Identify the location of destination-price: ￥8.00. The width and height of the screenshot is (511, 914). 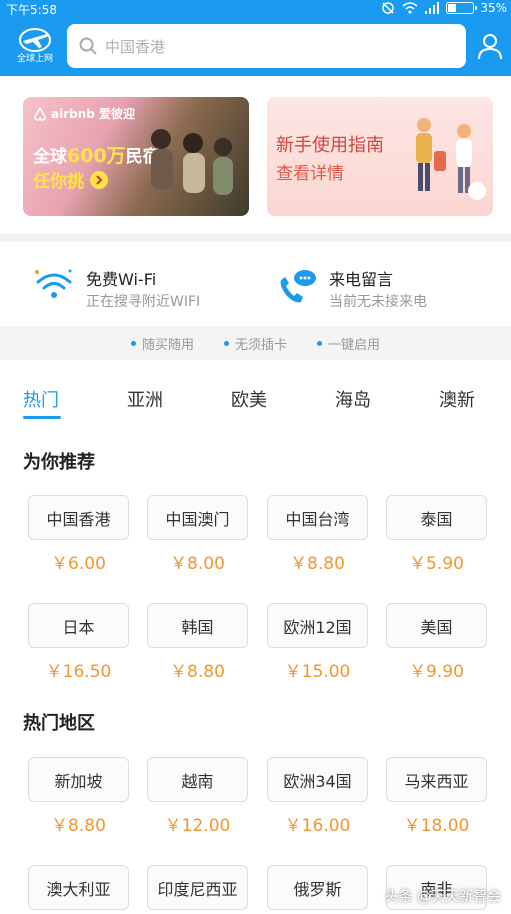
(197, 564).